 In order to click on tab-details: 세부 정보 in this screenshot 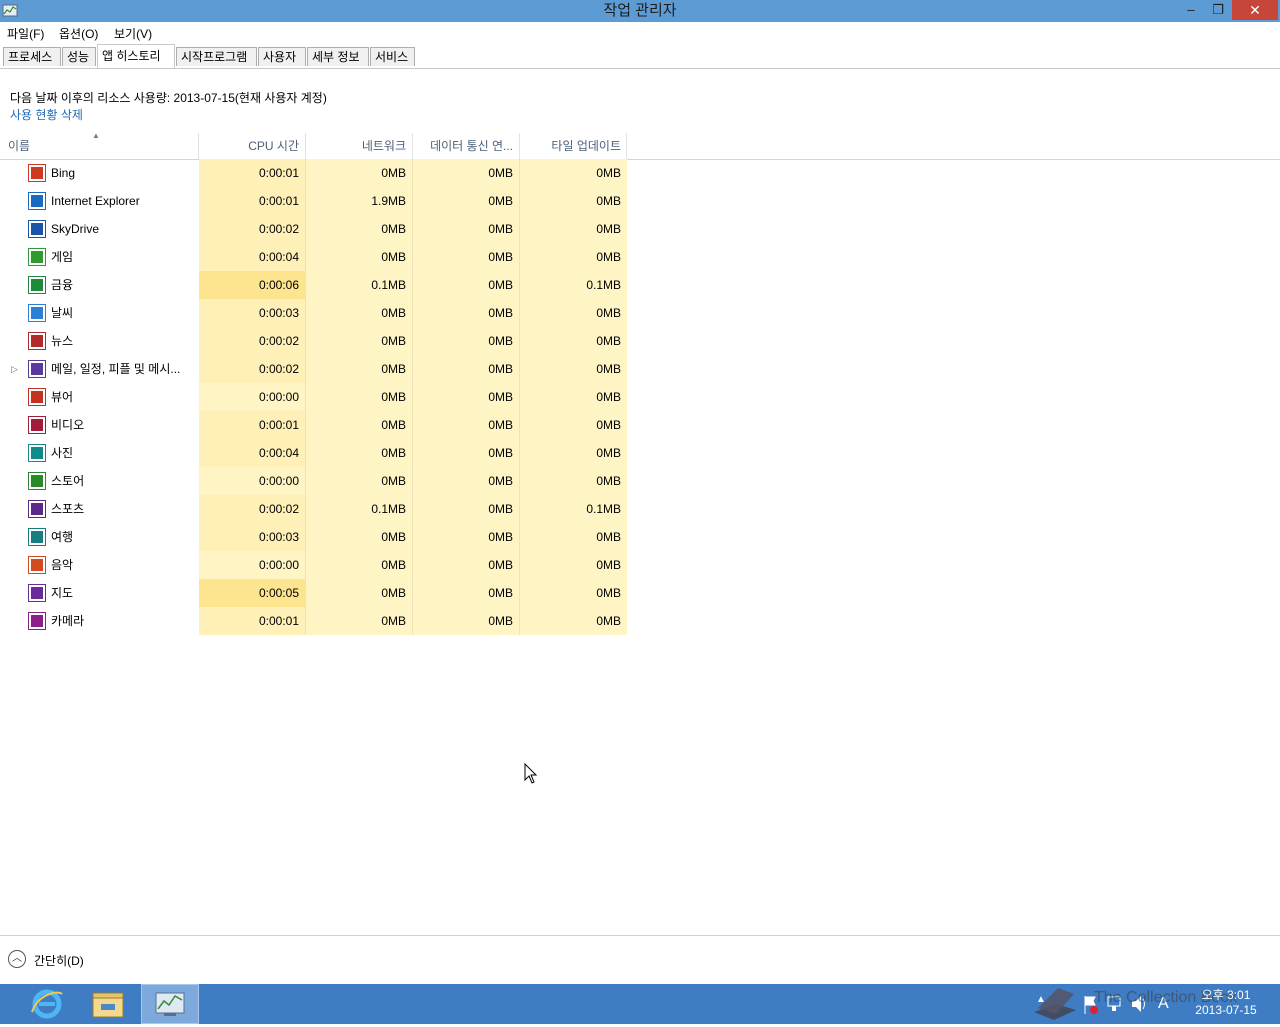, I will do `click(338, 56)`.